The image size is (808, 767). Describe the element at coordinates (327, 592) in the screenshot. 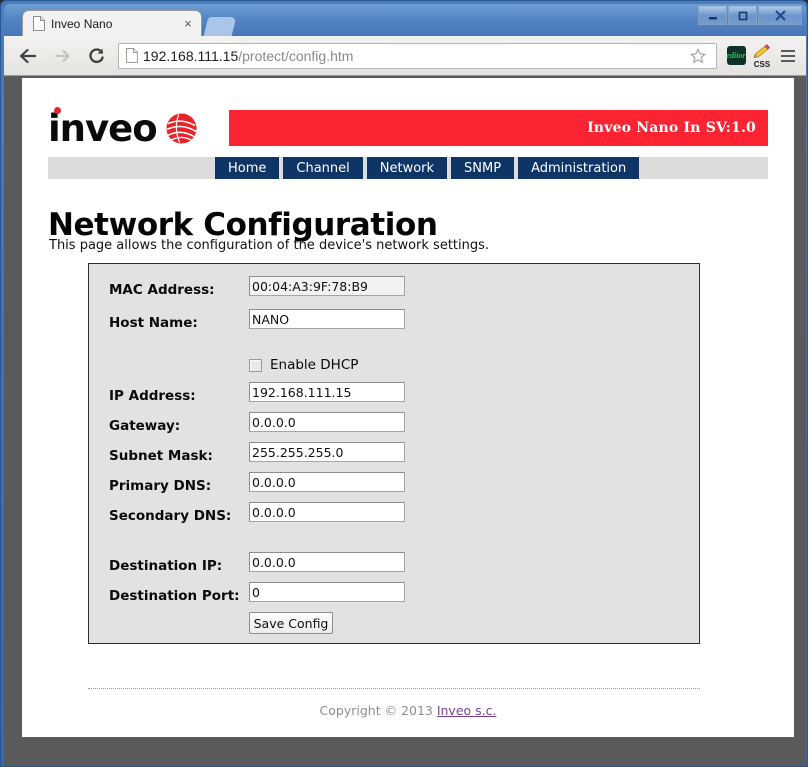

I see `input-destination-port` at that location.